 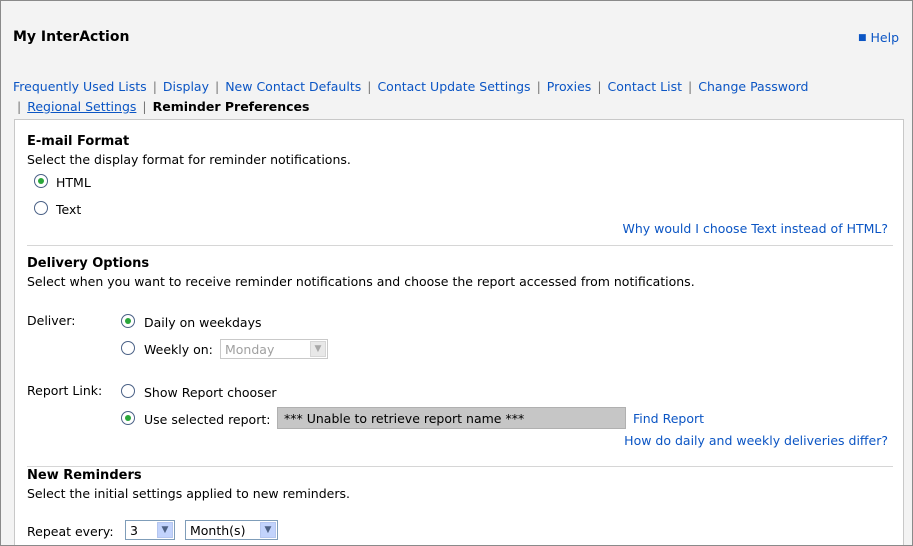 I want to click on use-selected-report-label: Use selected report:, so click(x=207, y=419).